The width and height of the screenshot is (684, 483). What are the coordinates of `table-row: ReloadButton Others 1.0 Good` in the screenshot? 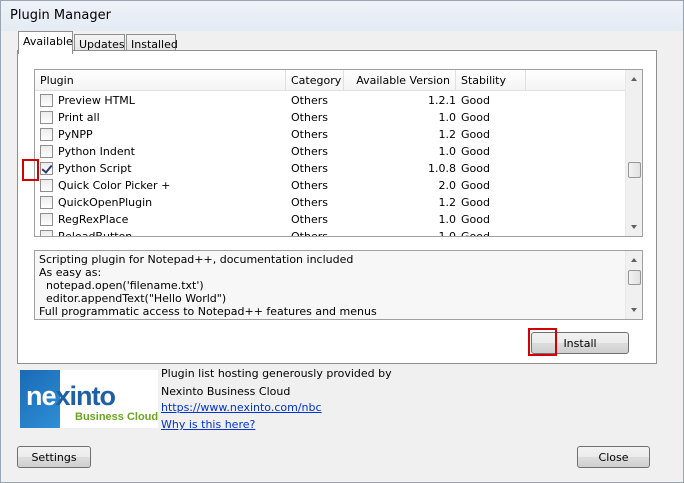 It's located at (331, 232).